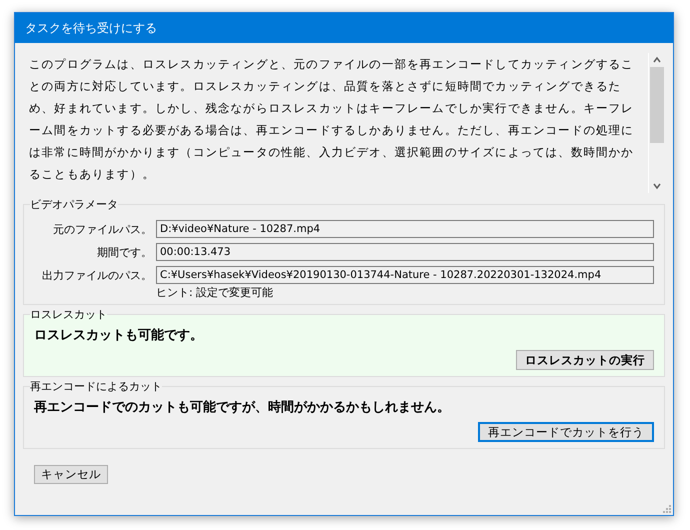  I want to click on window-title: タスクを待ち受けにする, so click(344, 28).